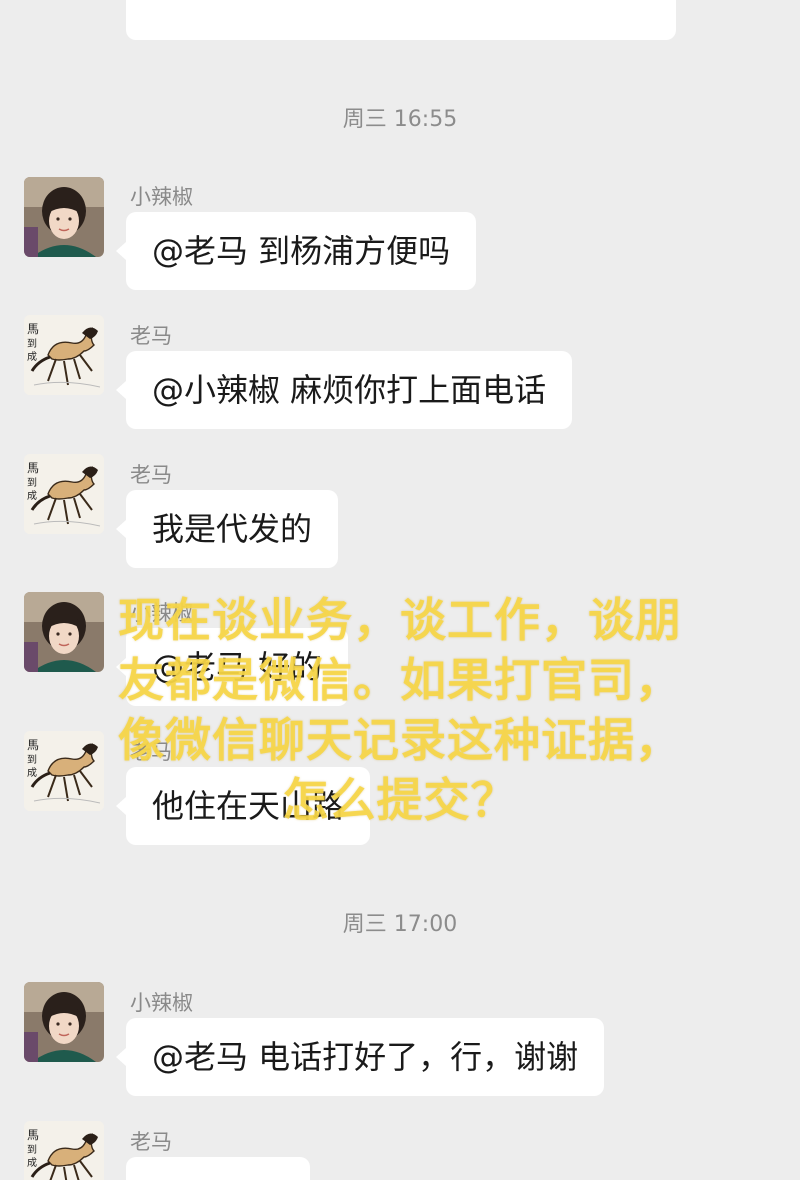  Describe the element at coordinates (400, 740) in the screenshot. I see `caption-line: 像微信聊天记录这种证据，` at that location.